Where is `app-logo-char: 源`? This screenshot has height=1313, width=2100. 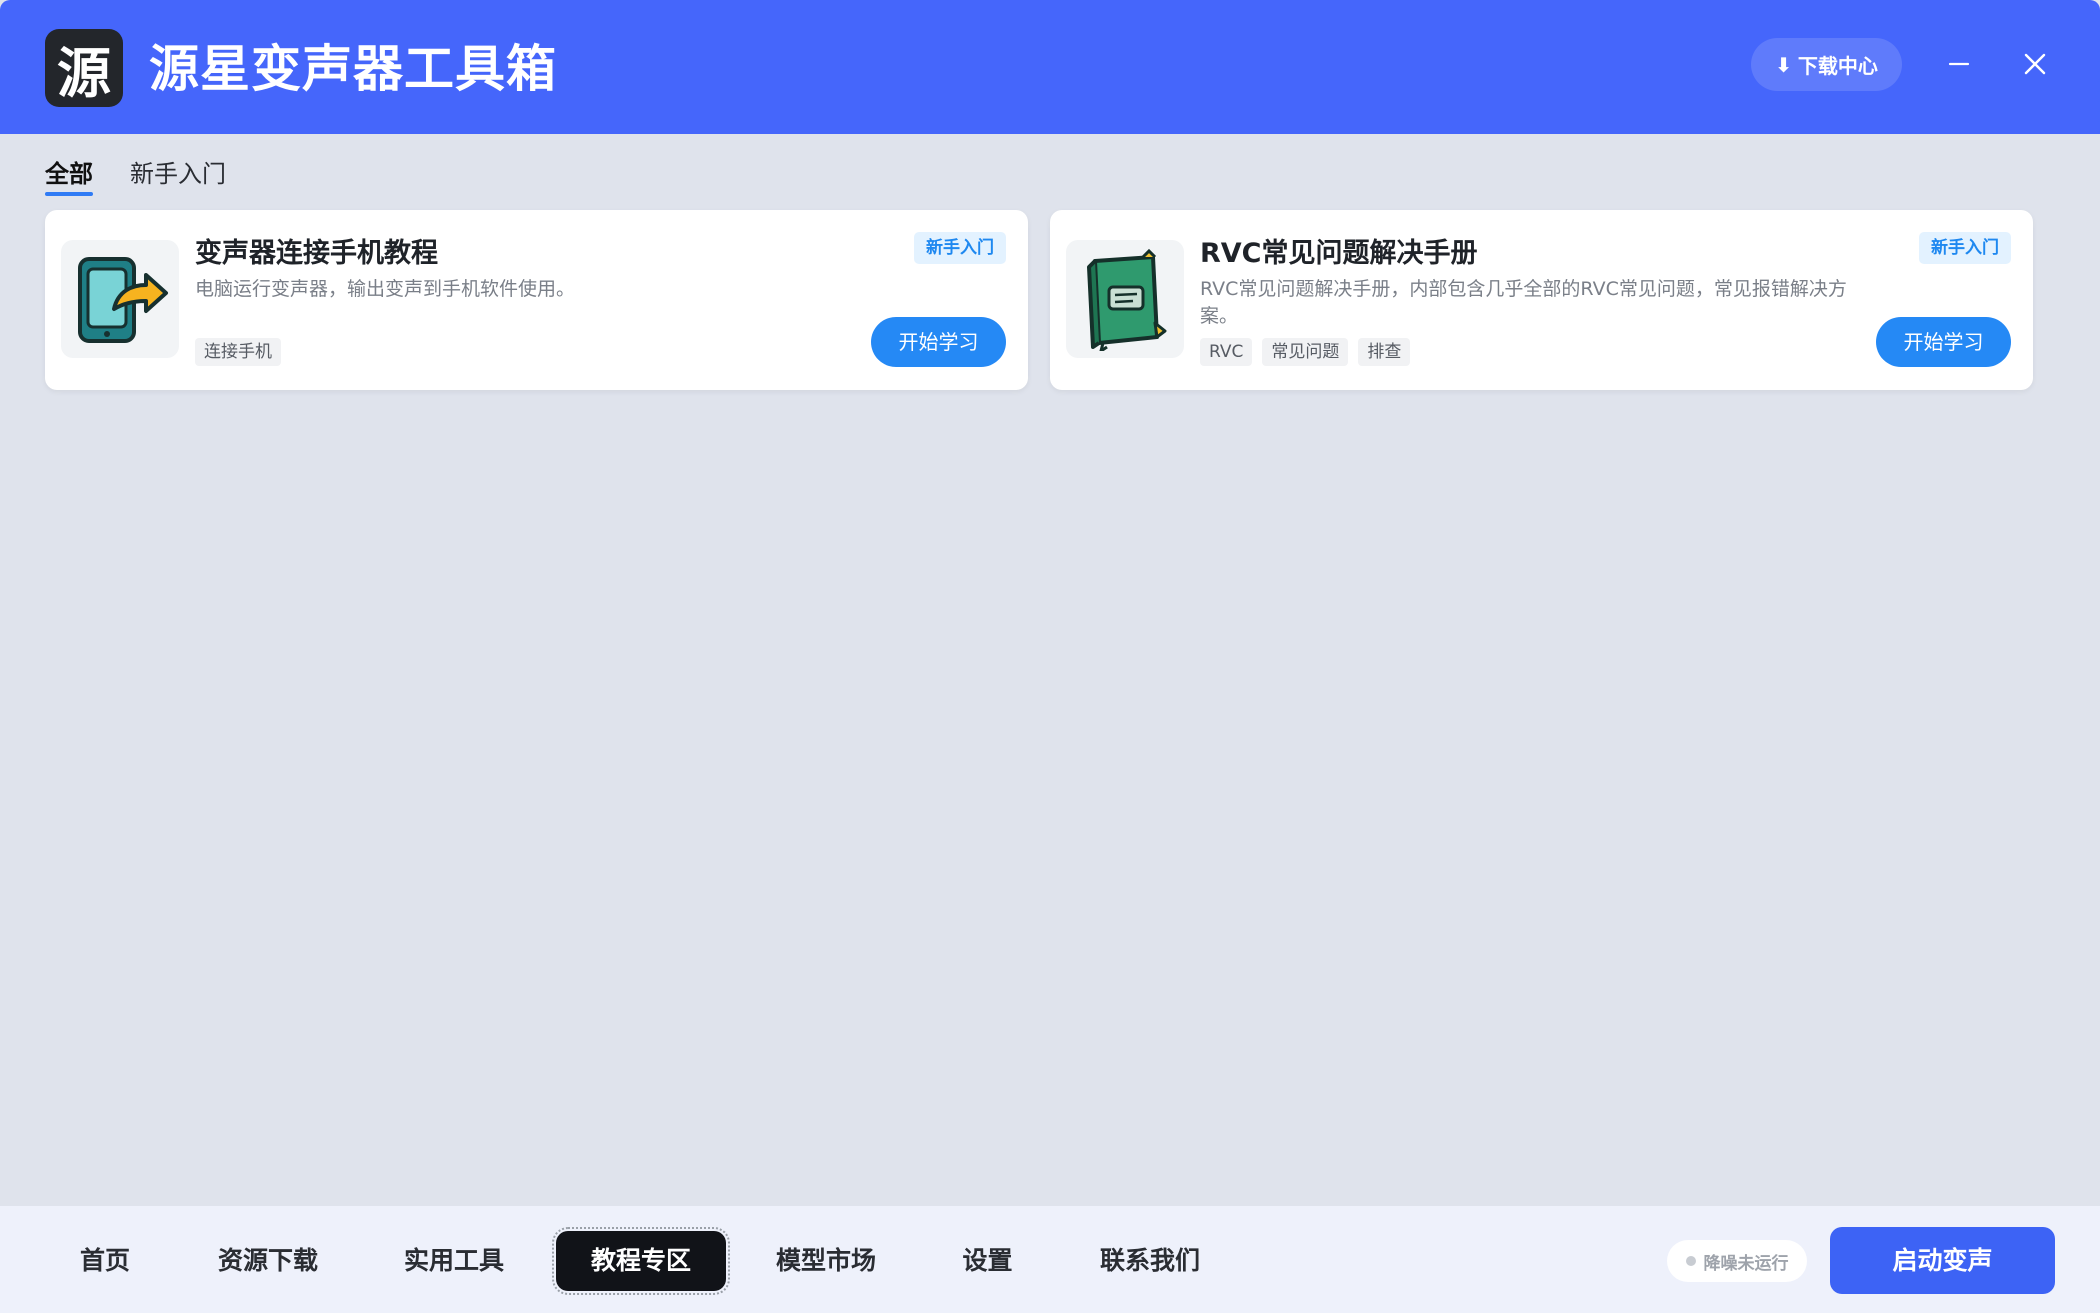 app-logo-char: 源 is located at coordinates (84, 73).